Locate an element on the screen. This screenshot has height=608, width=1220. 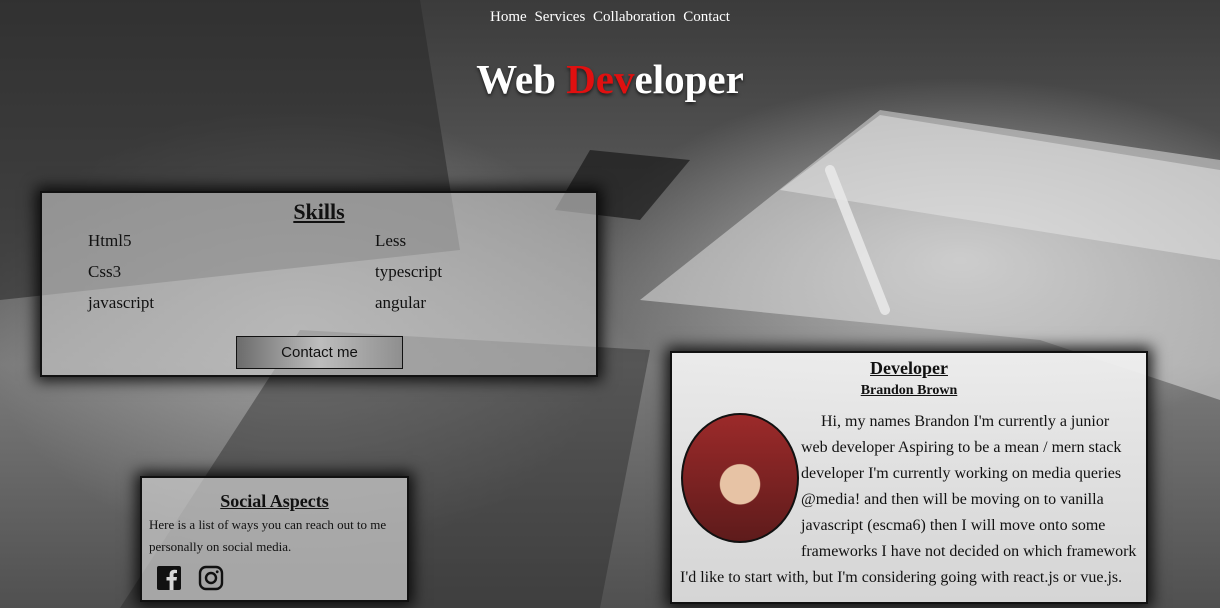
hero-title: Web Developer is located at coordinates (610, 79).